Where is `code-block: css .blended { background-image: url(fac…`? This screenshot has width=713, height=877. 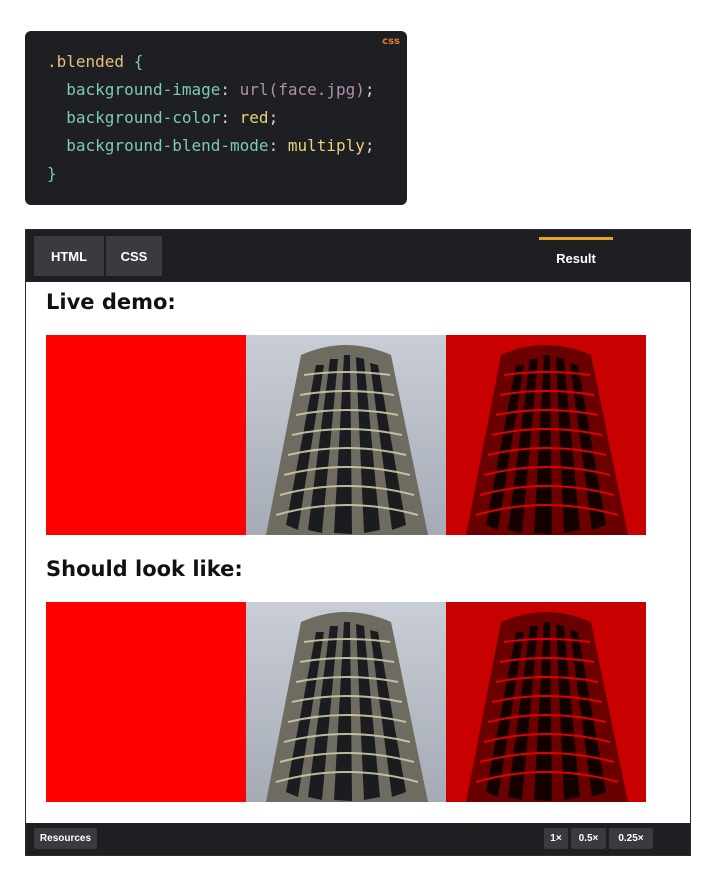 code-block: css .blended { background-image: url(fac… is located at coordinates (216, 118).